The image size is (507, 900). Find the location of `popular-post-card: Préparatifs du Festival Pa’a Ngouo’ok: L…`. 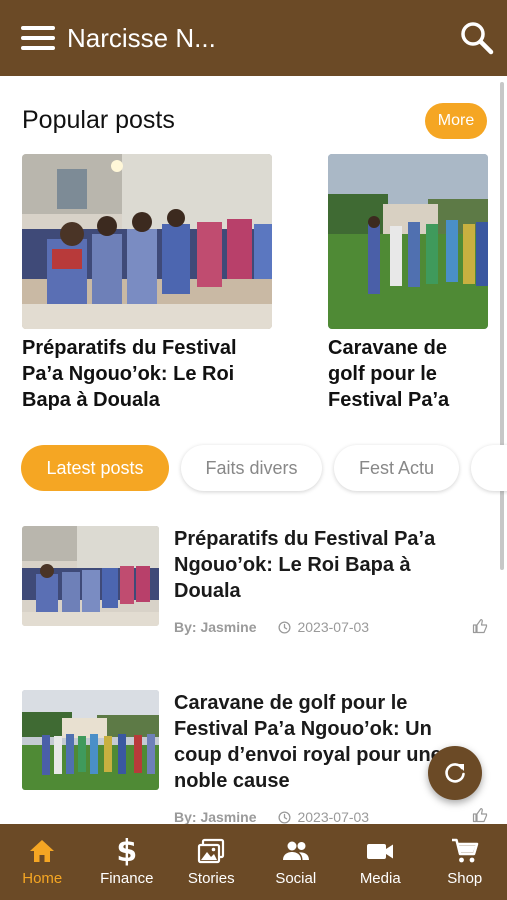

popular-post-card: Préparatifs du Festival Pa’a Ngouo’ok: L… is located at coordinates (147, 283).